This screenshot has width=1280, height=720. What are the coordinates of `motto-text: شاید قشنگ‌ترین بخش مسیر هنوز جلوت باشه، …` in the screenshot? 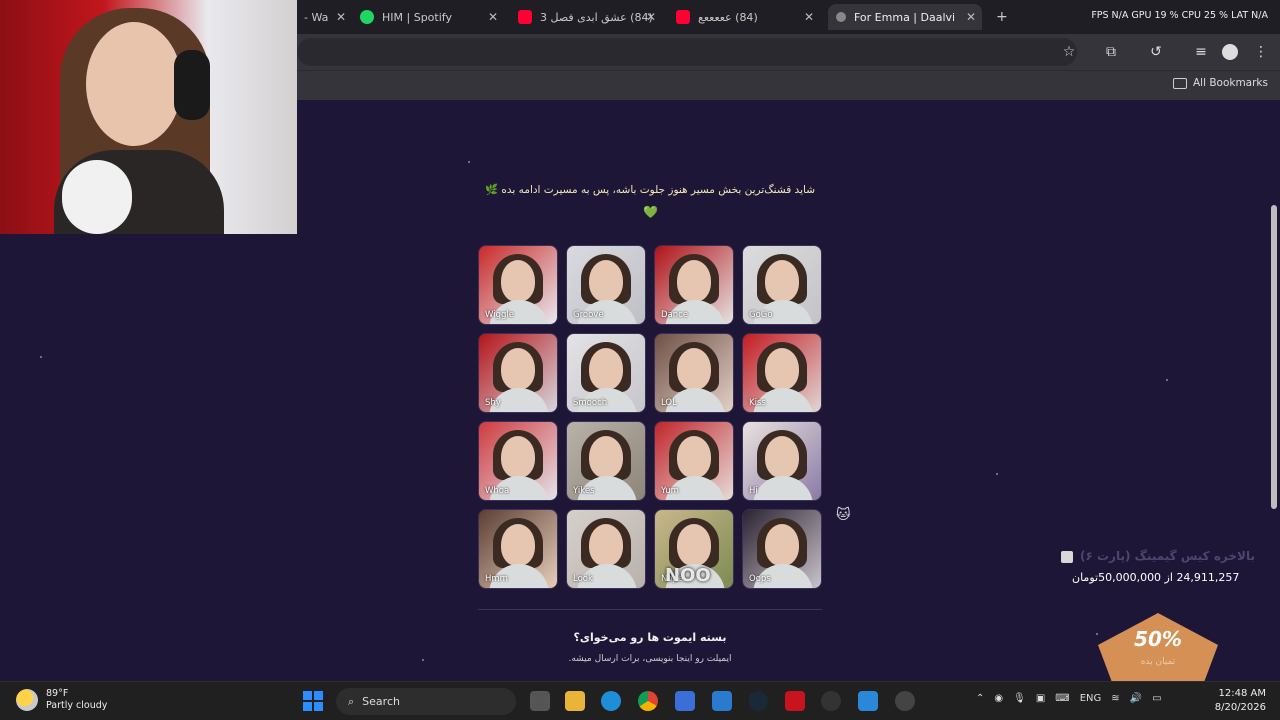 It's located at (650, 190).